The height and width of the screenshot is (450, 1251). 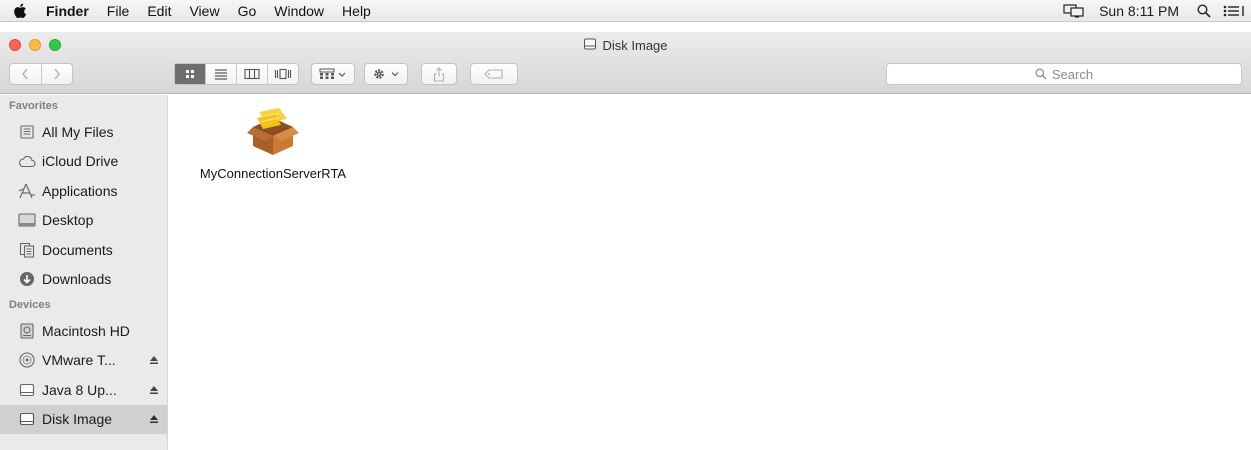 I want to click on cover-flow-icon, so click(x=283, y=74).